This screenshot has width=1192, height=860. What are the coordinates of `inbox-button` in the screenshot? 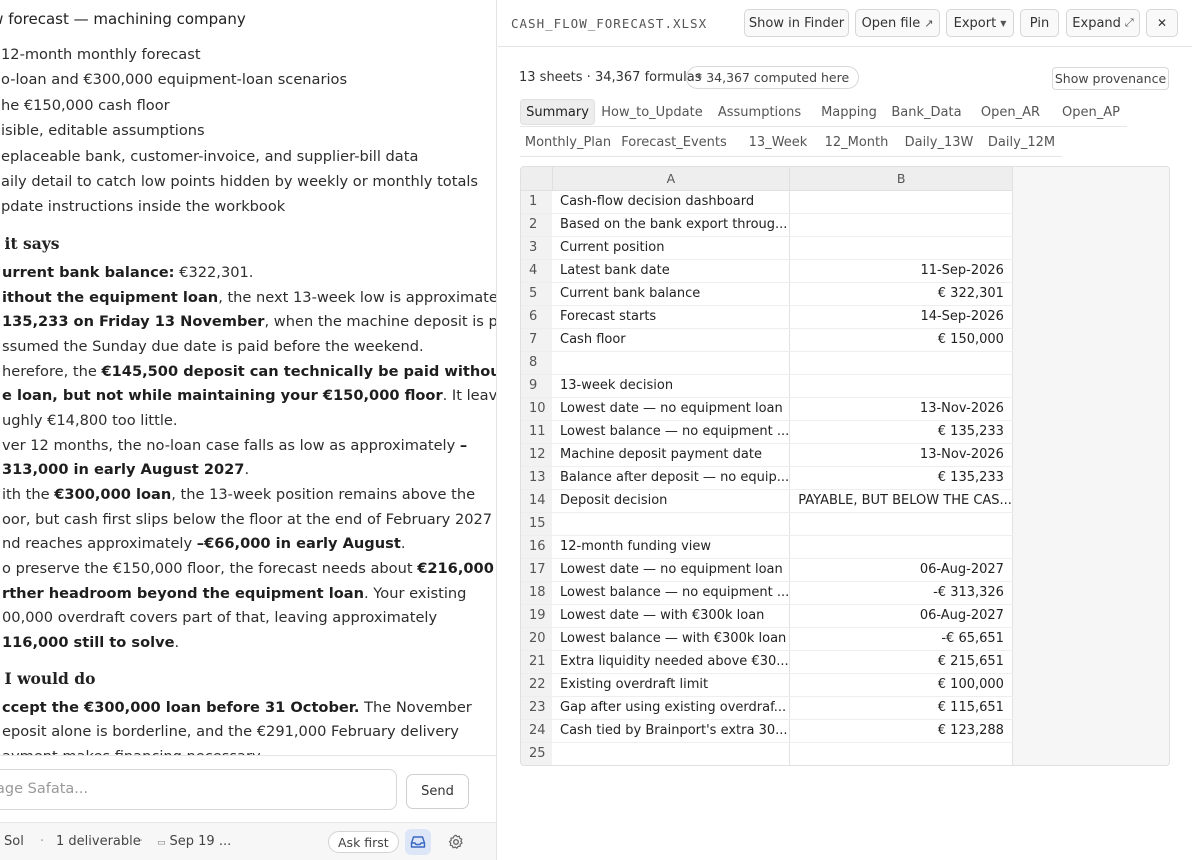 It's located at (418, 842).